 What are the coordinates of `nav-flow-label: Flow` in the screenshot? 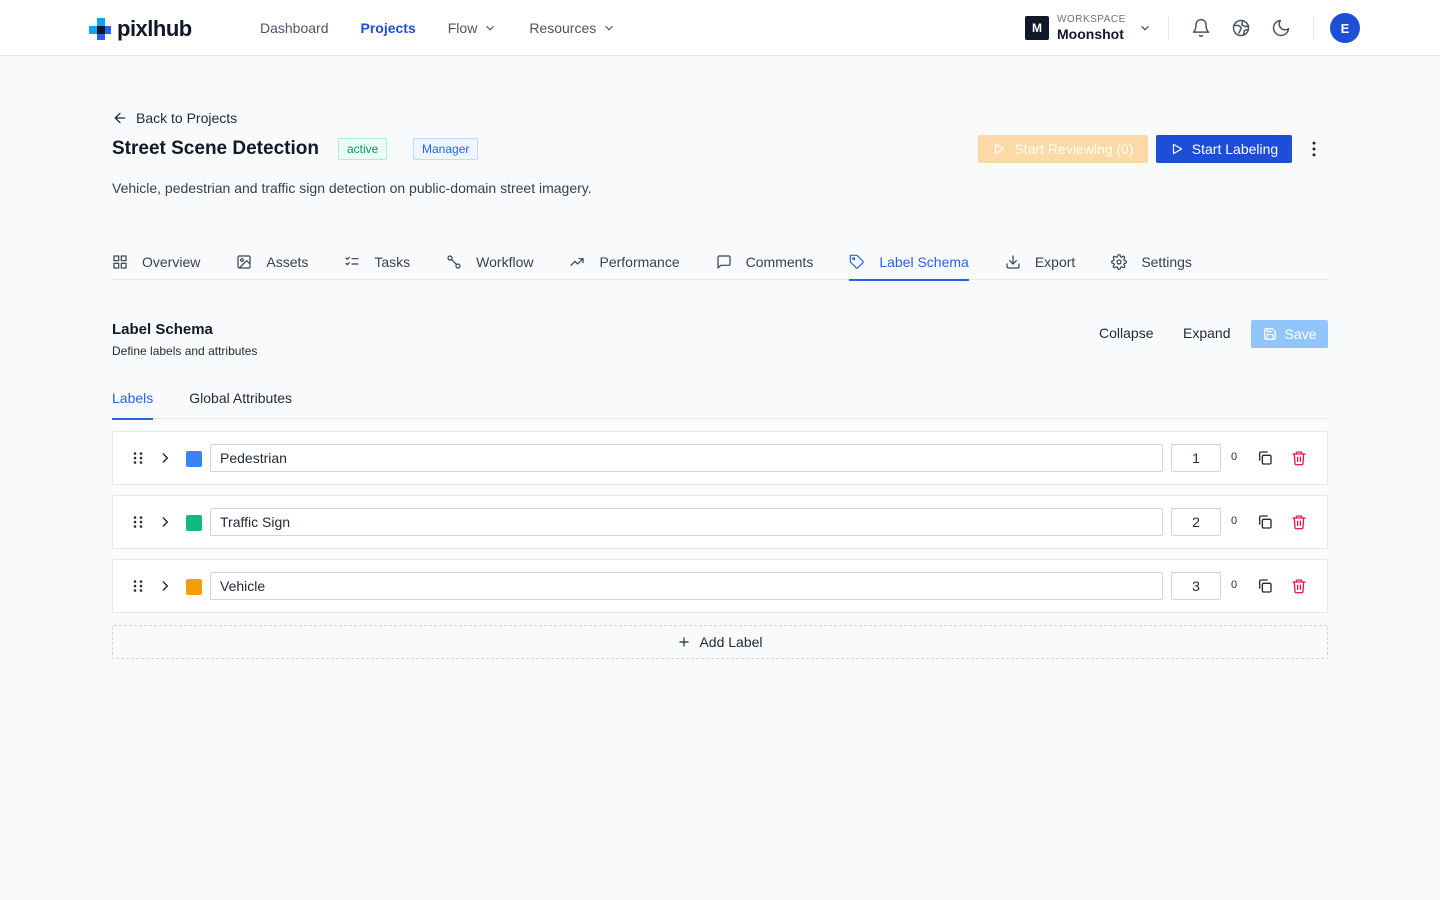 It's located at (462, 28).